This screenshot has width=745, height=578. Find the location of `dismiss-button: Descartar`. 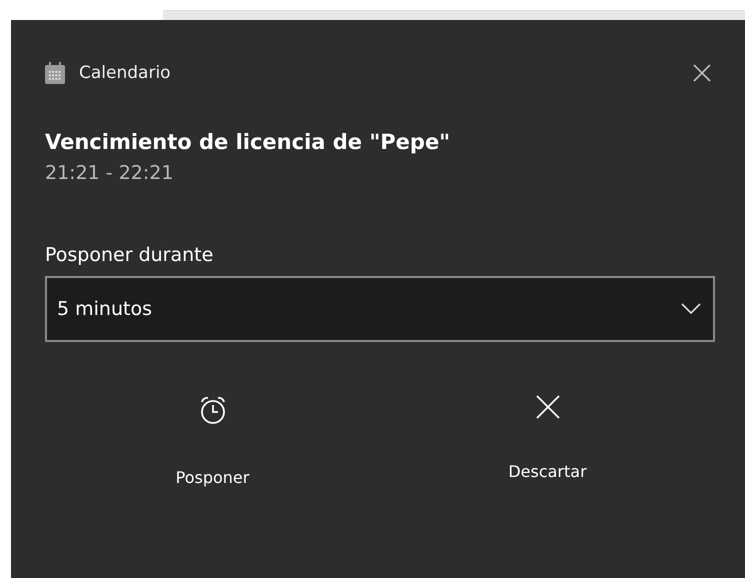

dismiss-button: Descartar is located at coordinates (547, 440).